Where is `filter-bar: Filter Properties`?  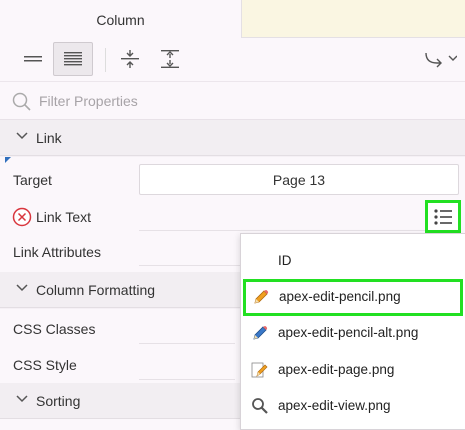 filter-bar: Filter Properties is located at coordinates (232, 101).